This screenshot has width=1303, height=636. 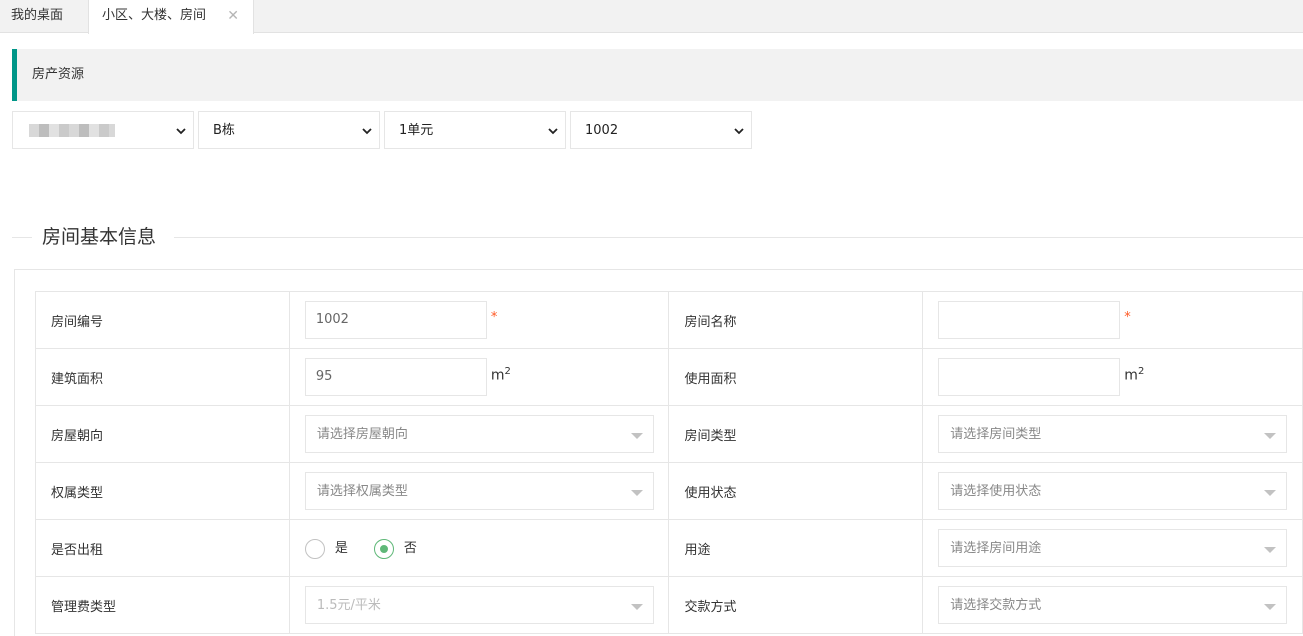 I want to click on payment-cell: 请选择交款方式, so click(x=1112, y=605).